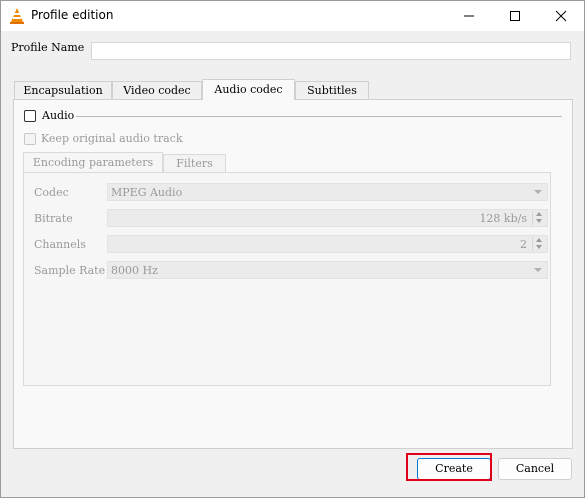  What do you see at coordinates (48, 47) in the screenshot?
I see `profile-name-label: Profile Name` at bounding box center [48, 47].